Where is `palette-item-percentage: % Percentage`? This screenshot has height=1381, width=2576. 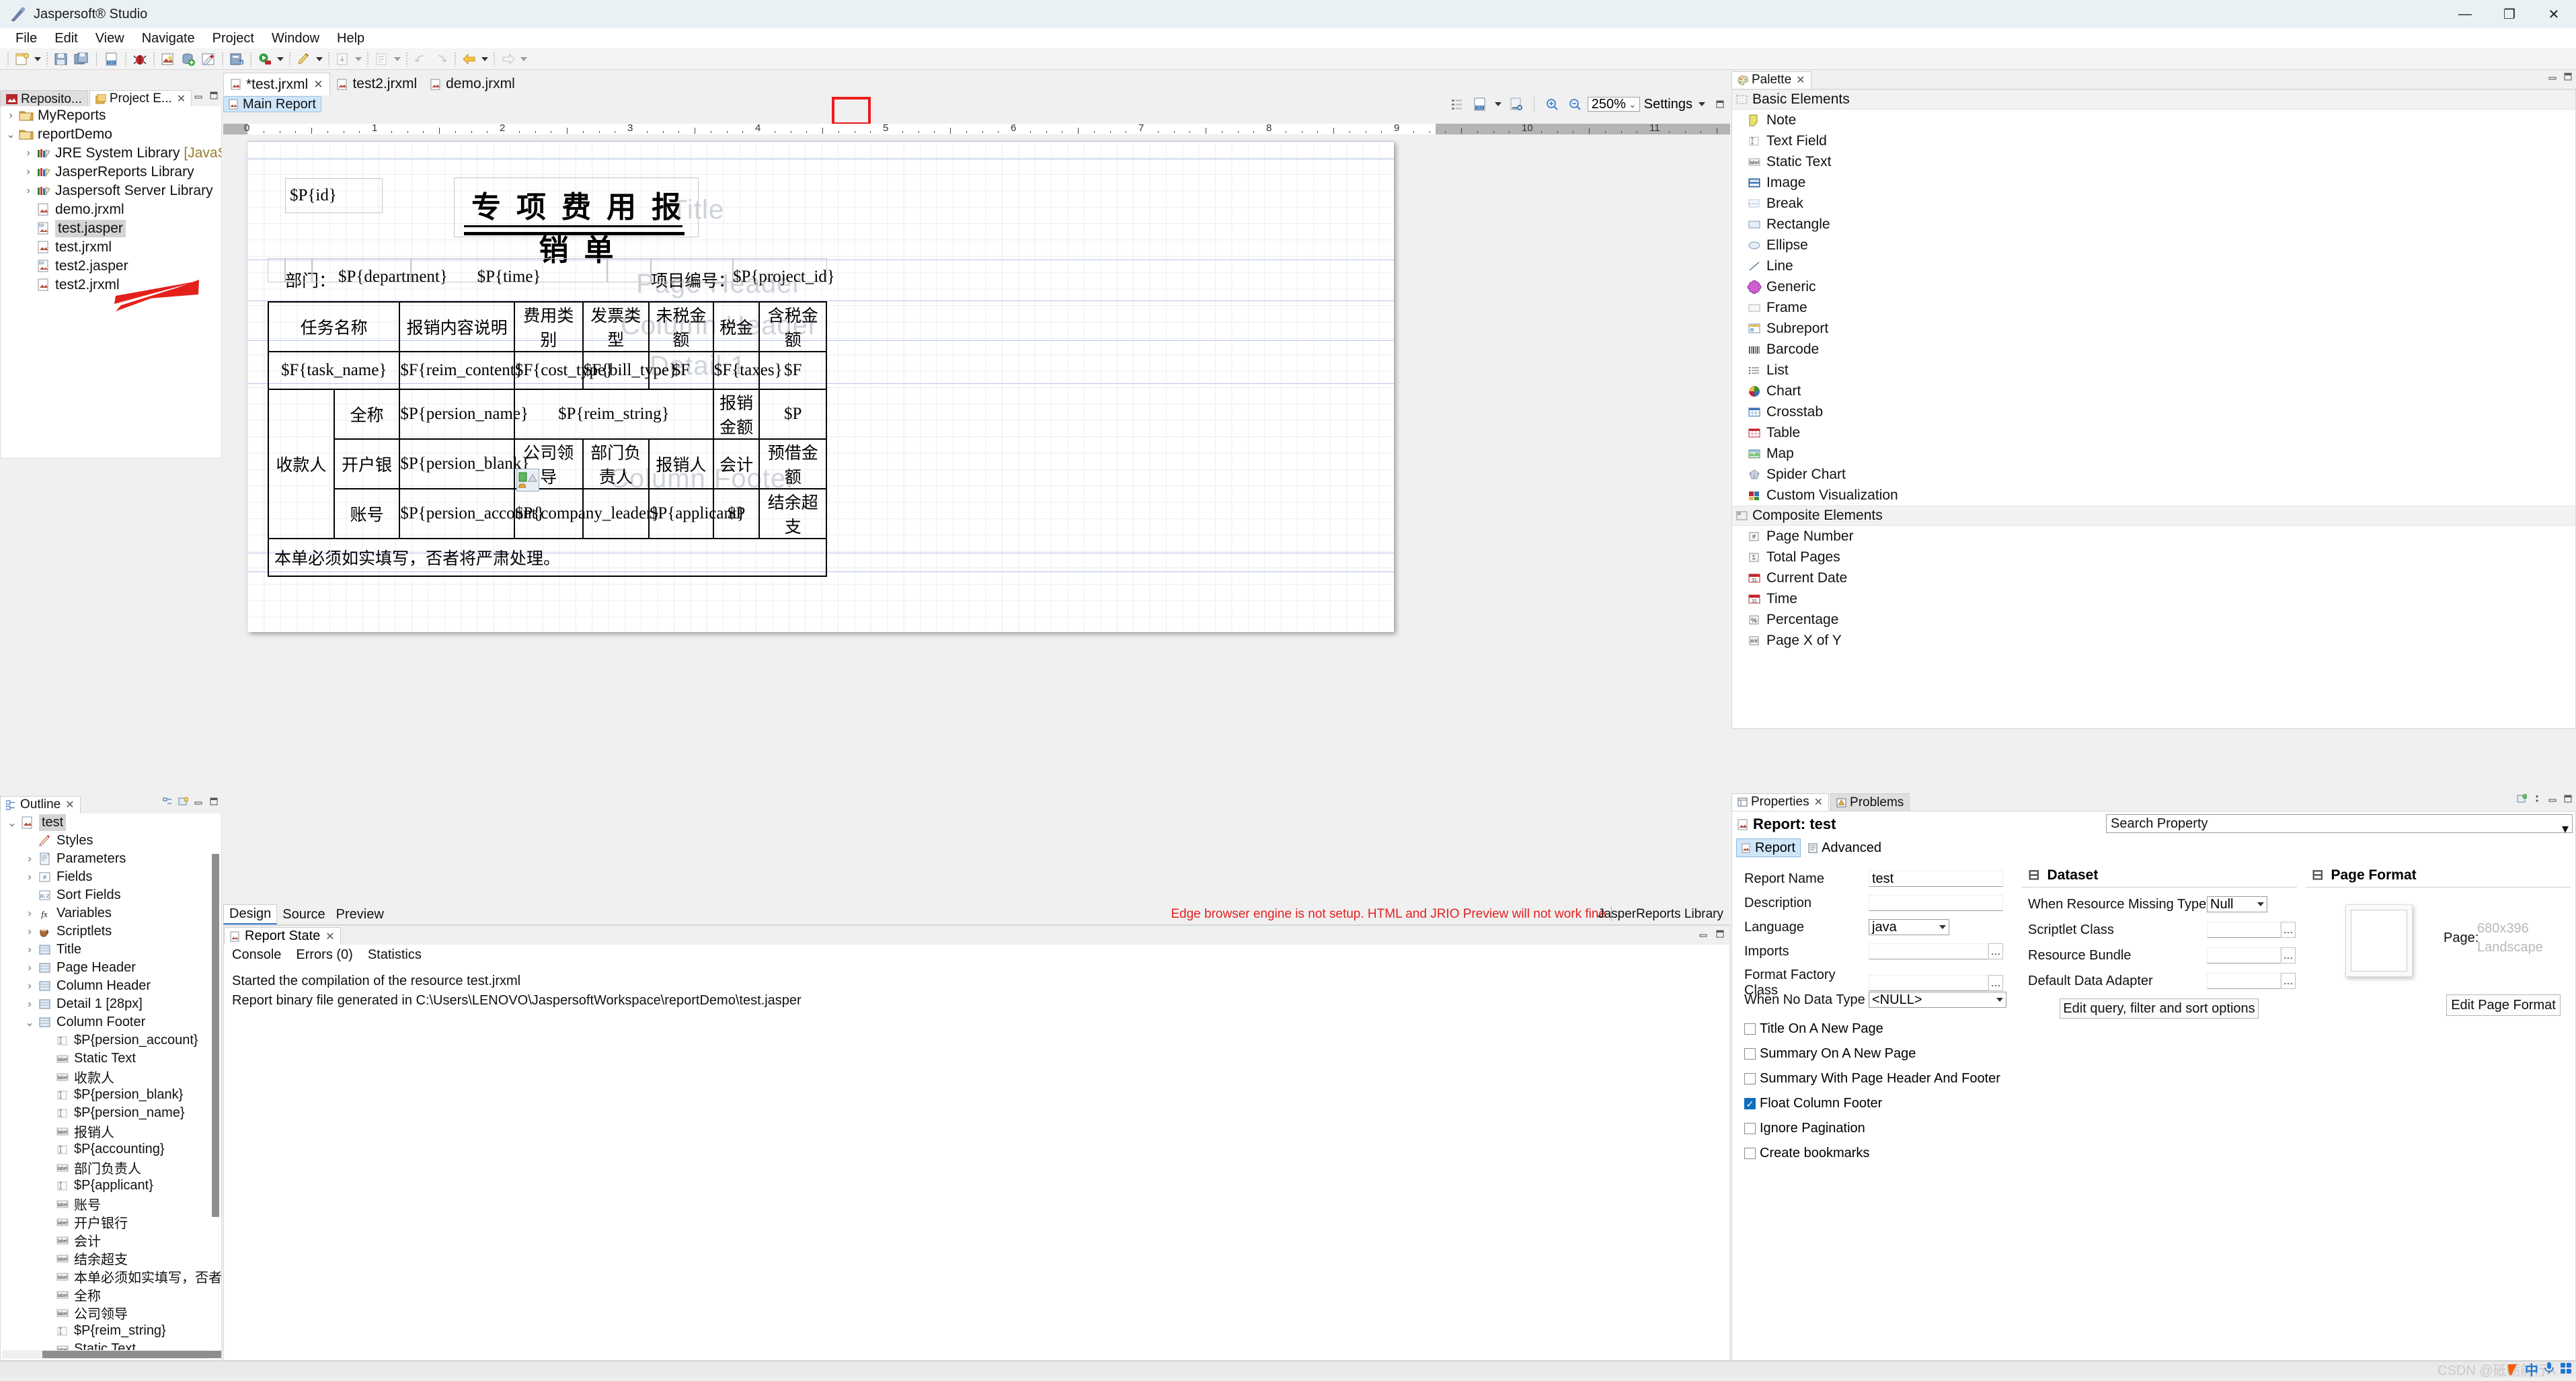
palette-item-percentage: % Percentage is located at coordinates (2154, 619).